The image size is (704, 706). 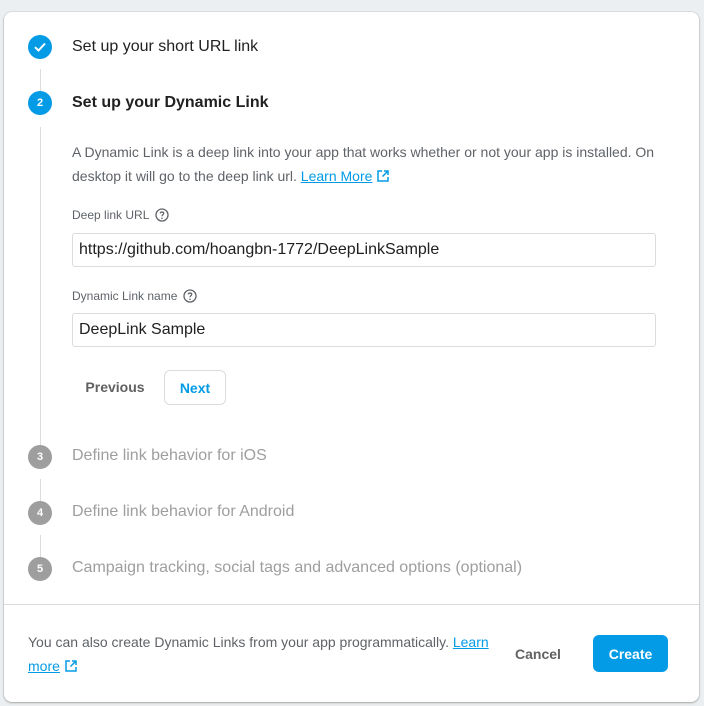 I want to click on step-2-title: Set up your Dynamic Link, so click(x=170, y=103).